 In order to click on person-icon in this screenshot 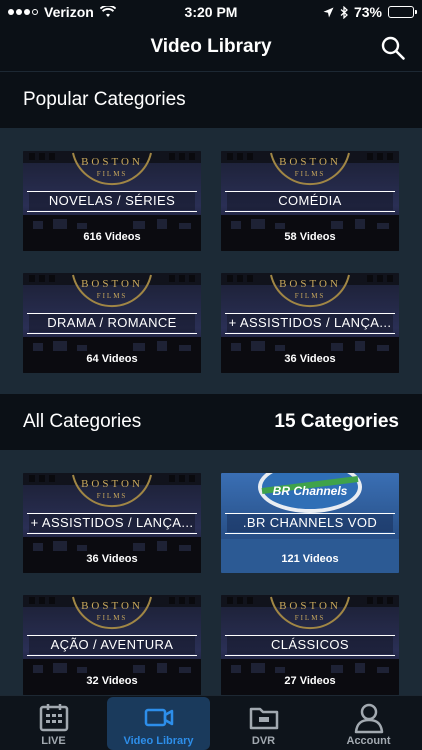, I will do `click(368, 718)`.